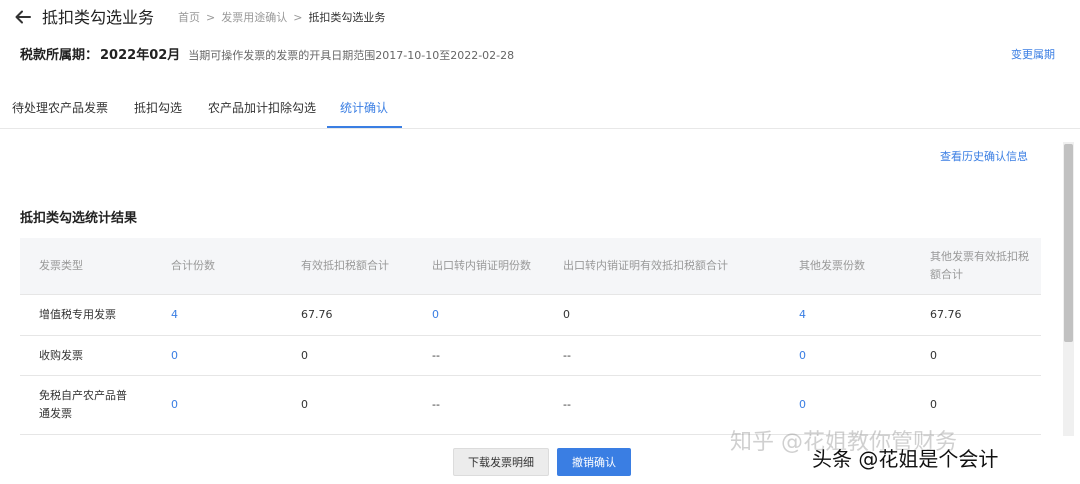  What do you see at coordinates (79, 218) in the screenshot?
I see `section-title: 抵扣类勾选统计结果` at bounding box center [79, 218].